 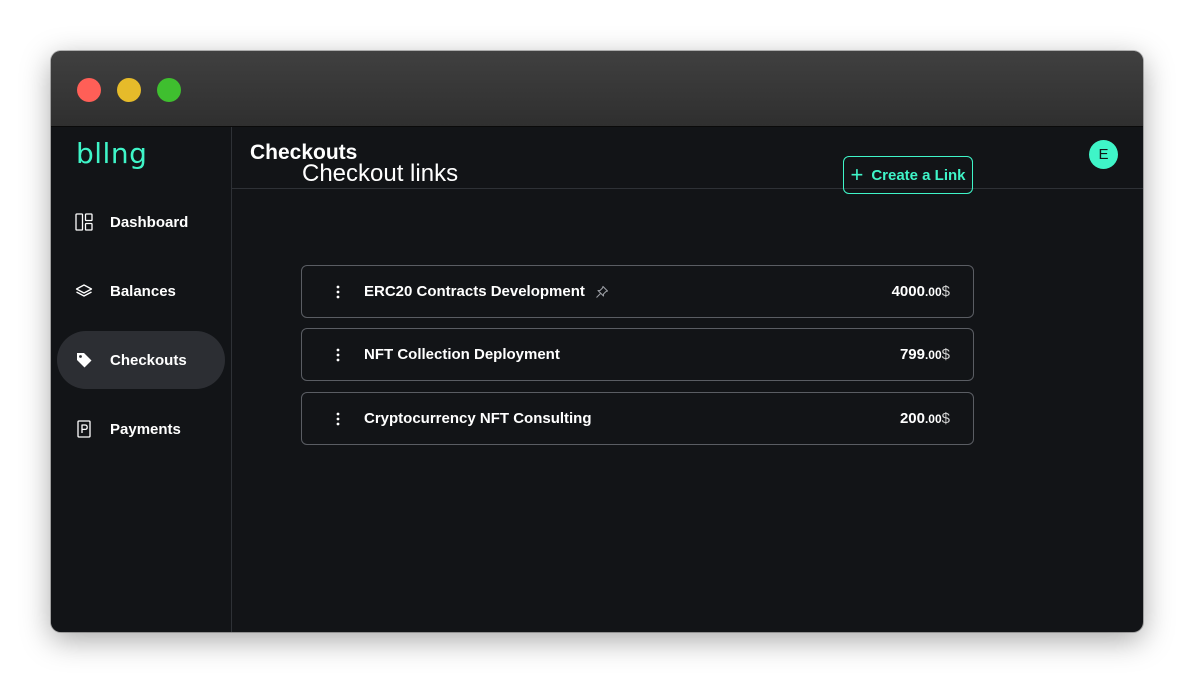 What do you see at coordinates (111, 153) in the screenshot?
I see `app-logo: bllng` at bounding box center [111, 153].